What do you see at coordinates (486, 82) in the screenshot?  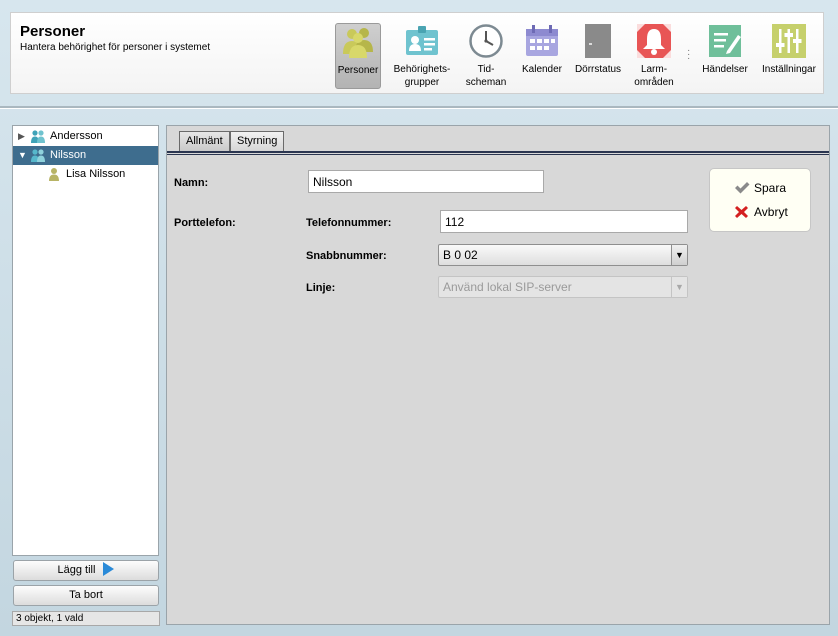 I see `toolbar-label: scheman` at bounding box center [486, 82].